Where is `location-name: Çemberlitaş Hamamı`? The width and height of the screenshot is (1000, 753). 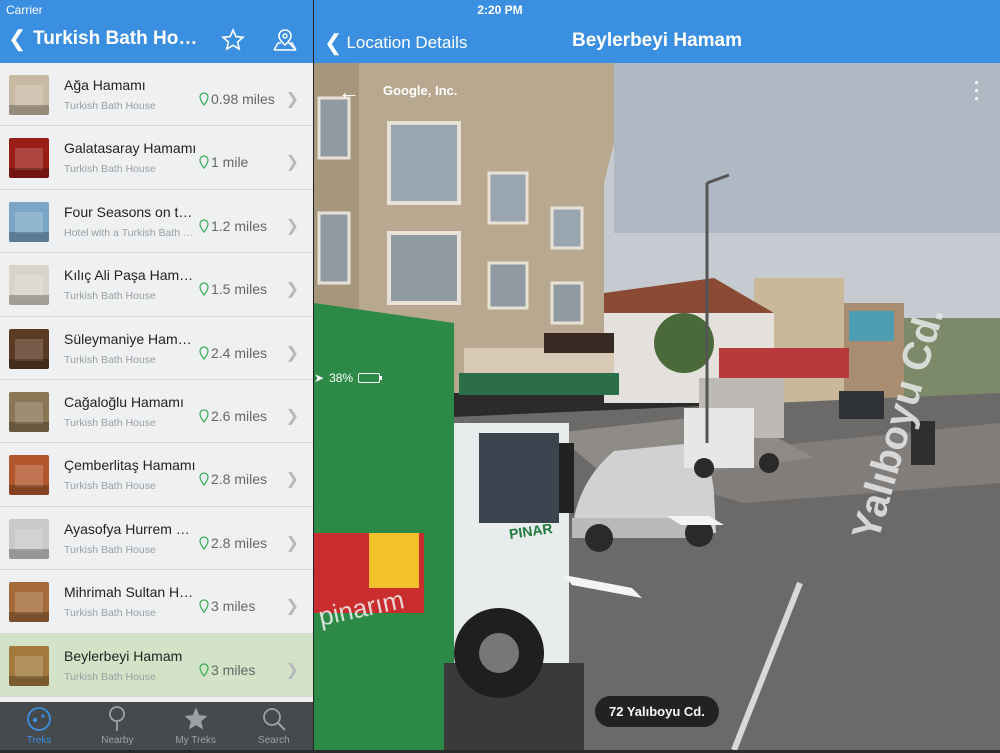 location-name: Çemberlitaş Hamamı is located at coordinates (130, 465).